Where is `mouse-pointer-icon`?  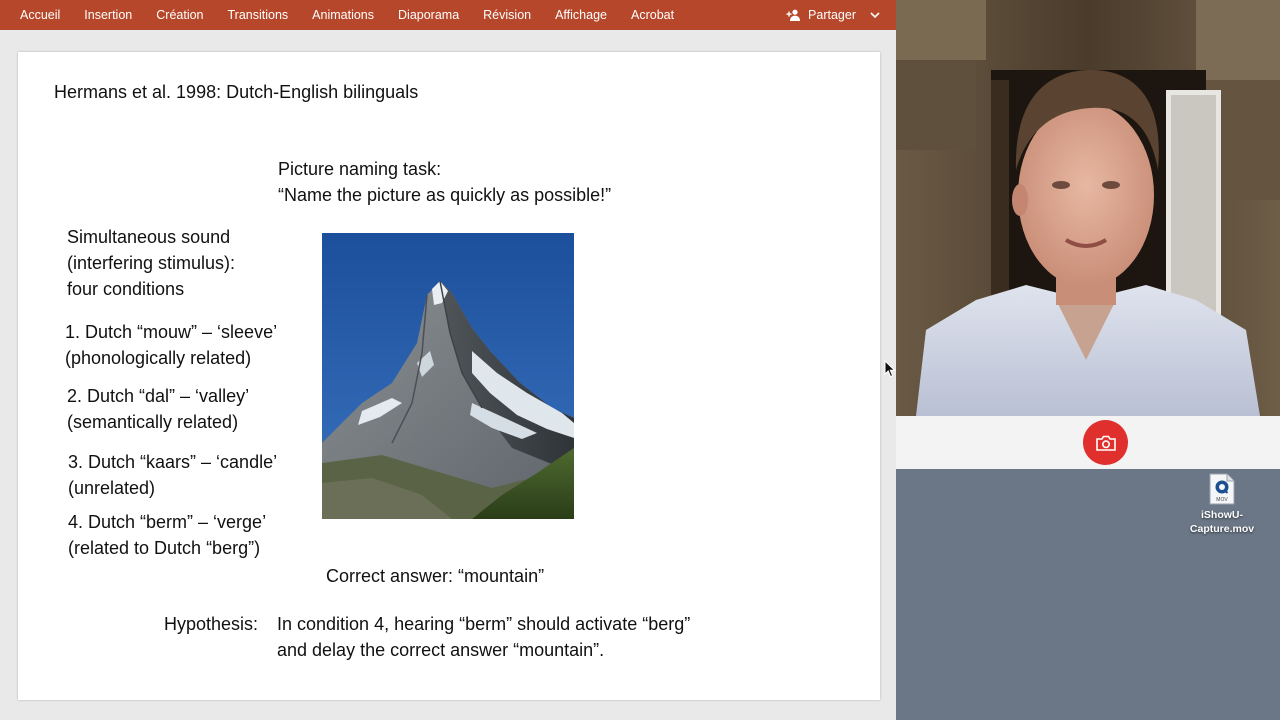 mouse-pointer-icon is located at coordinates (890, 369).